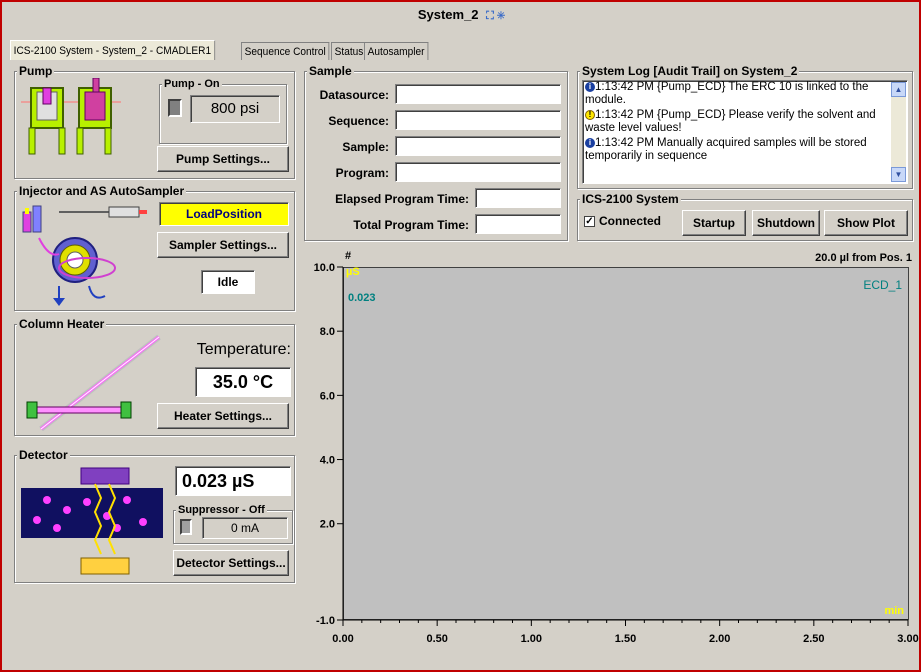 The width and height of the screenshot is (921, 672). What do you see at coordinates (186, 527) in the screenshot?
I see `suppressor-toggle` at bounding box center [186, 527].